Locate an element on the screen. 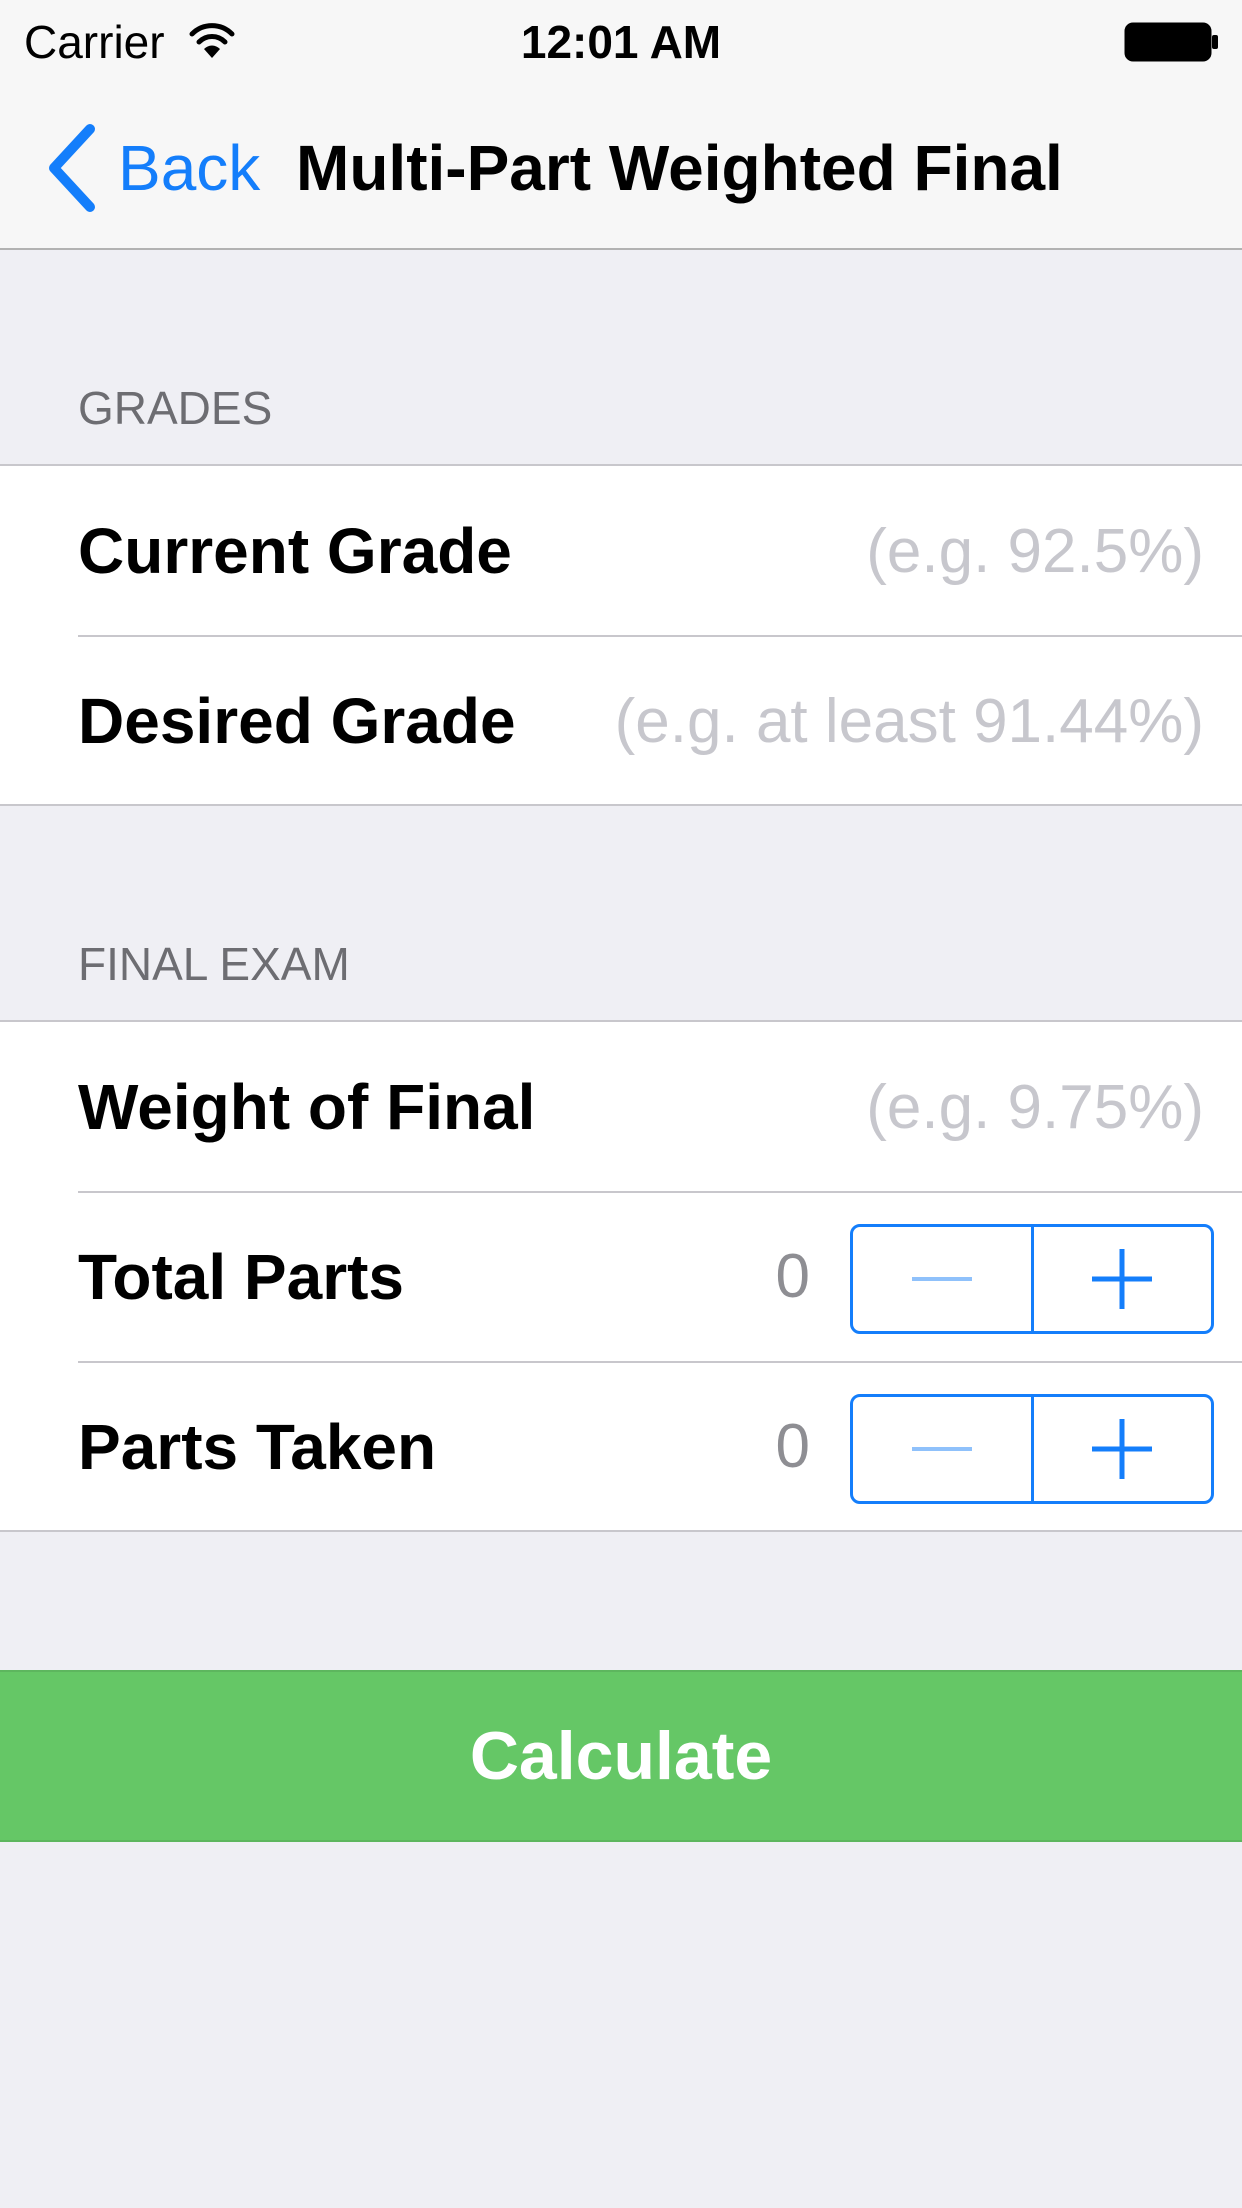 This screenshot has width=1242, height=2208. current-grade-input is located at coordinates (964, 551).